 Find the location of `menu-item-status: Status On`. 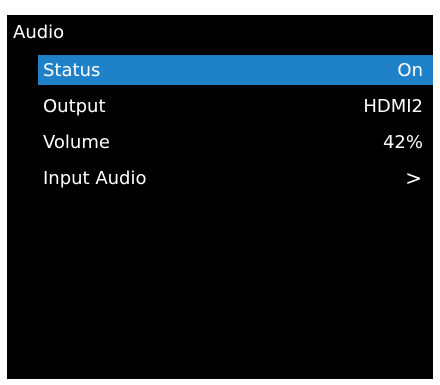

menu-item-status: Status On is located at coordinates (235, 70).